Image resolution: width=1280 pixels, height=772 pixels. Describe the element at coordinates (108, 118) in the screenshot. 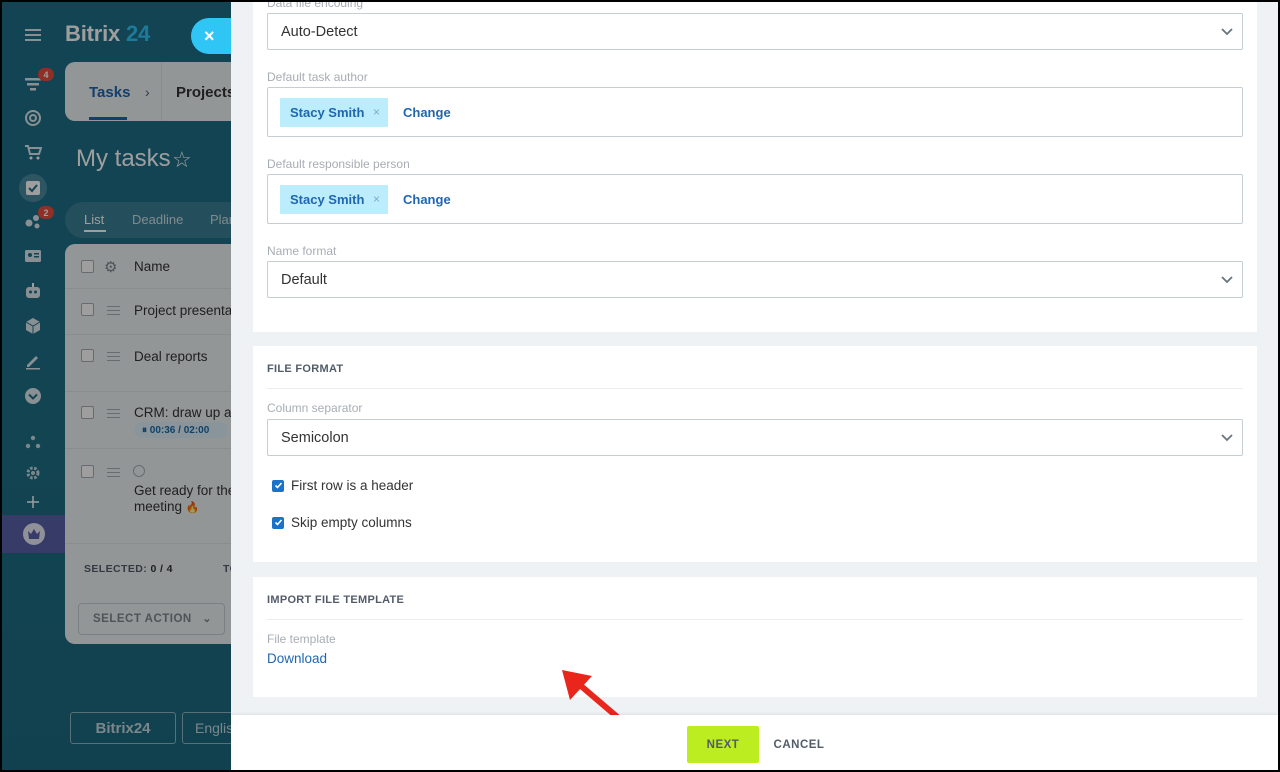

I see `active-tab-indicator` at that location.